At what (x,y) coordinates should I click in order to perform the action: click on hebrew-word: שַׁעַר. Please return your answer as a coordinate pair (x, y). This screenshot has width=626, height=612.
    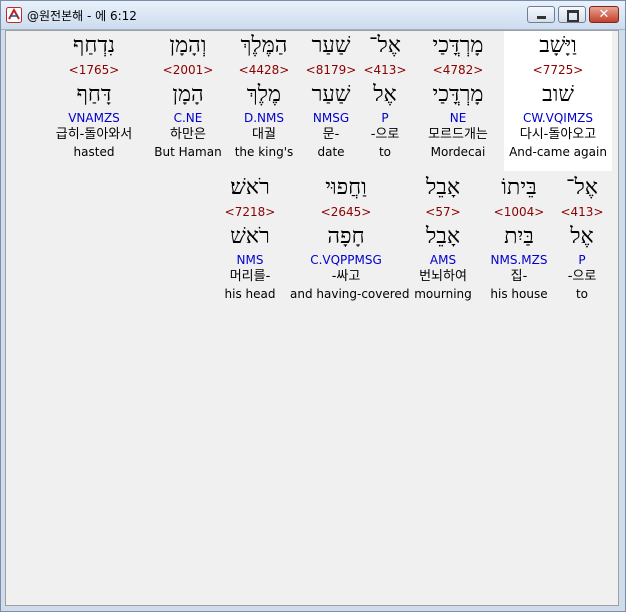
    Looking at the image, I should click on (331, 45).